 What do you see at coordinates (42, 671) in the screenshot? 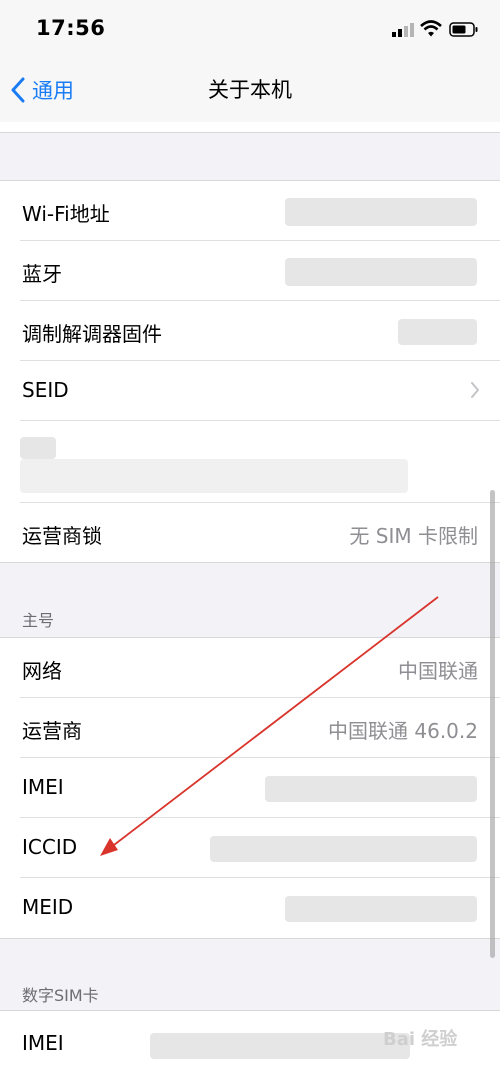
I see `row-label: 网络` at bounding box center [42, 671].